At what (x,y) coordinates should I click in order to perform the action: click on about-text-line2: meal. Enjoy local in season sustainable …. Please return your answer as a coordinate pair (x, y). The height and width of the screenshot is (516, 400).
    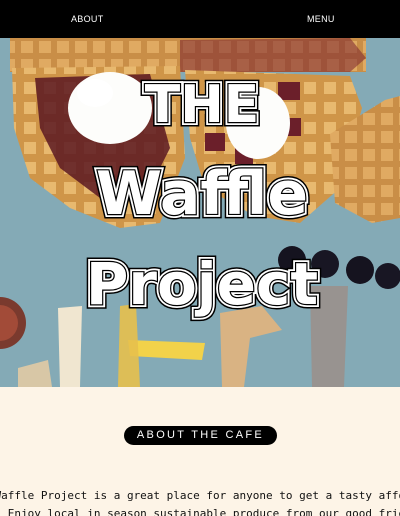
    Looking at the image, I should click on (200, 511).